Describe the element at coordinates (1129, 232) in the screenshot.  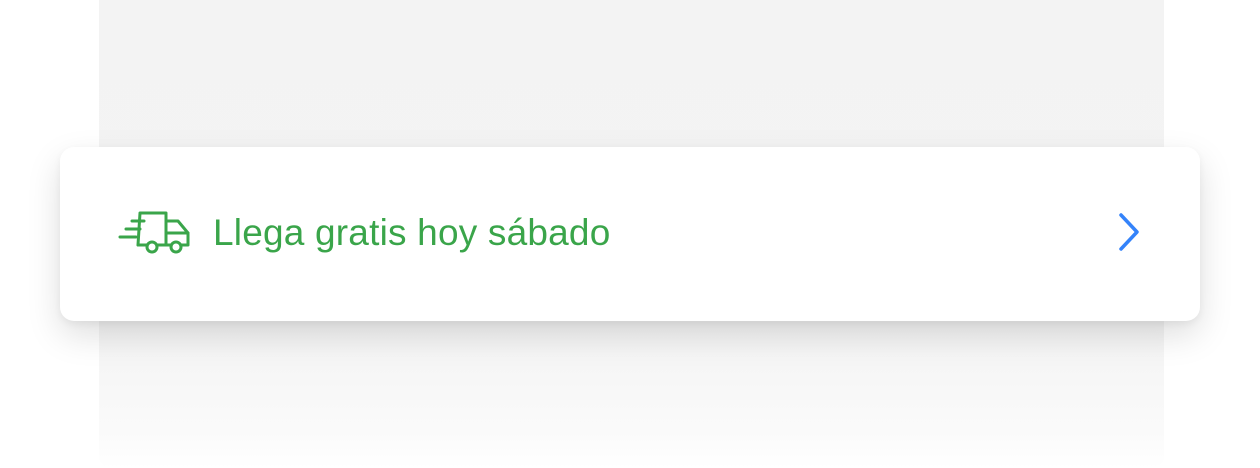
I see `chevron-right-icon` at that location.